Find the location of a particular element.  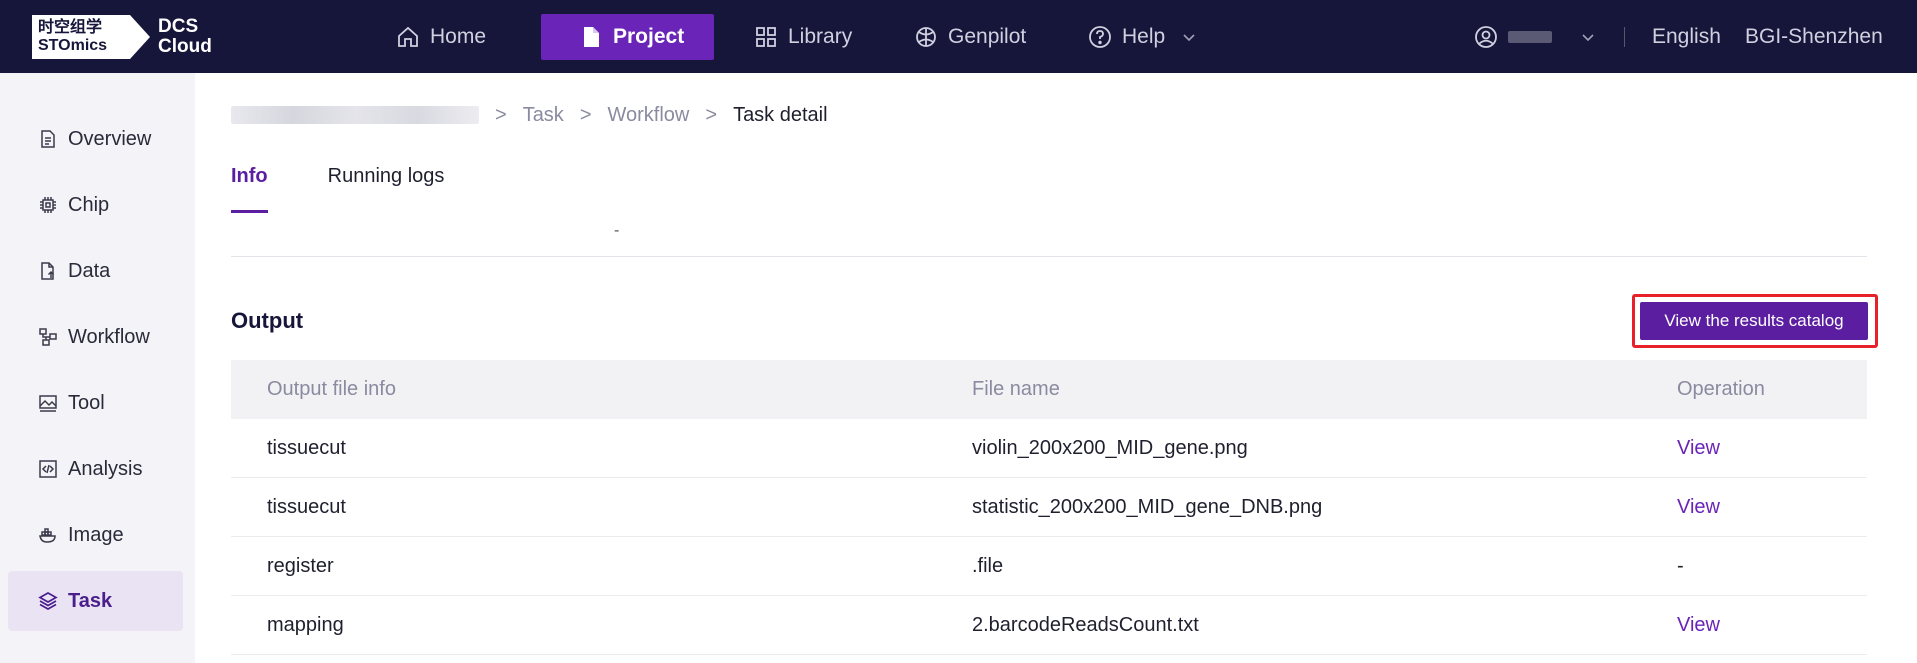

nav-project: Project is located at coordinates (628, 37).